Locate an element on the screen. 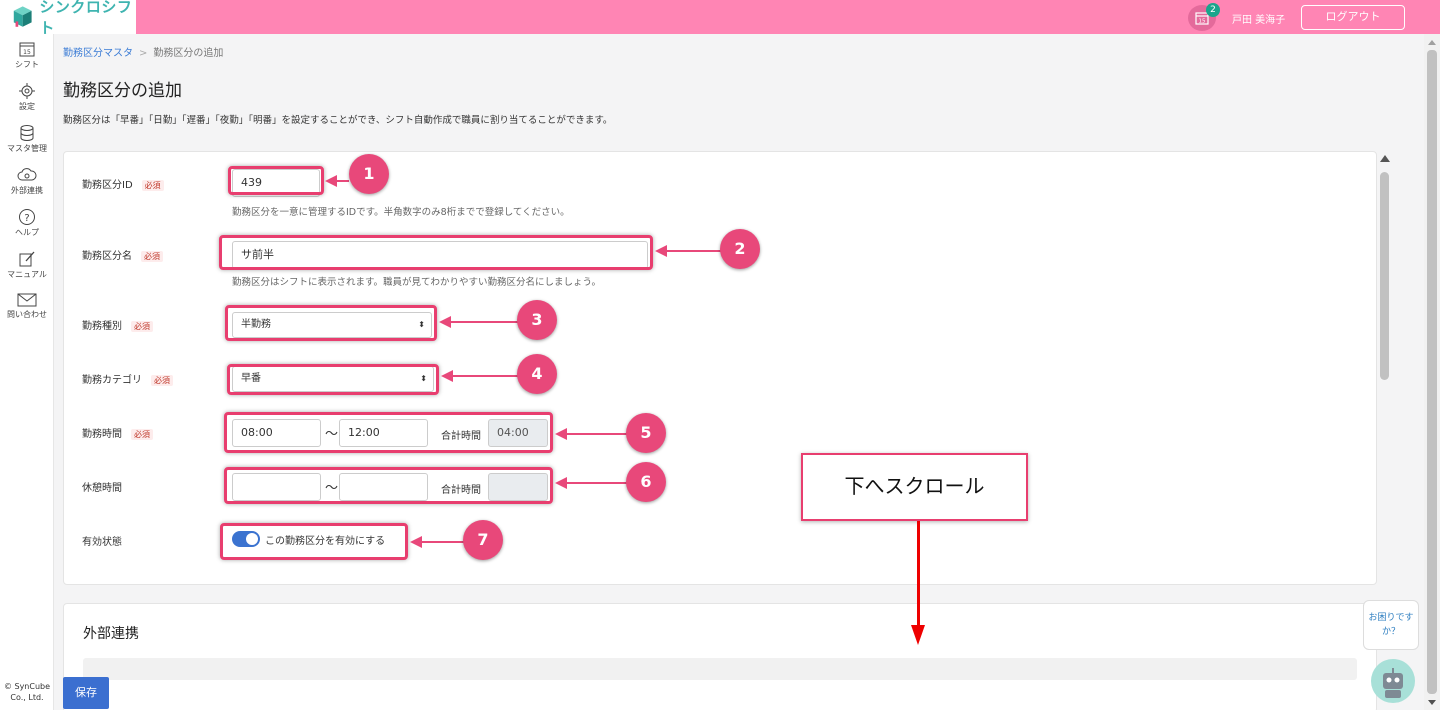 Image resolution: width=1440 pixels, height=710 pixels. question-icon: ? is located at coordinates (27, 217).